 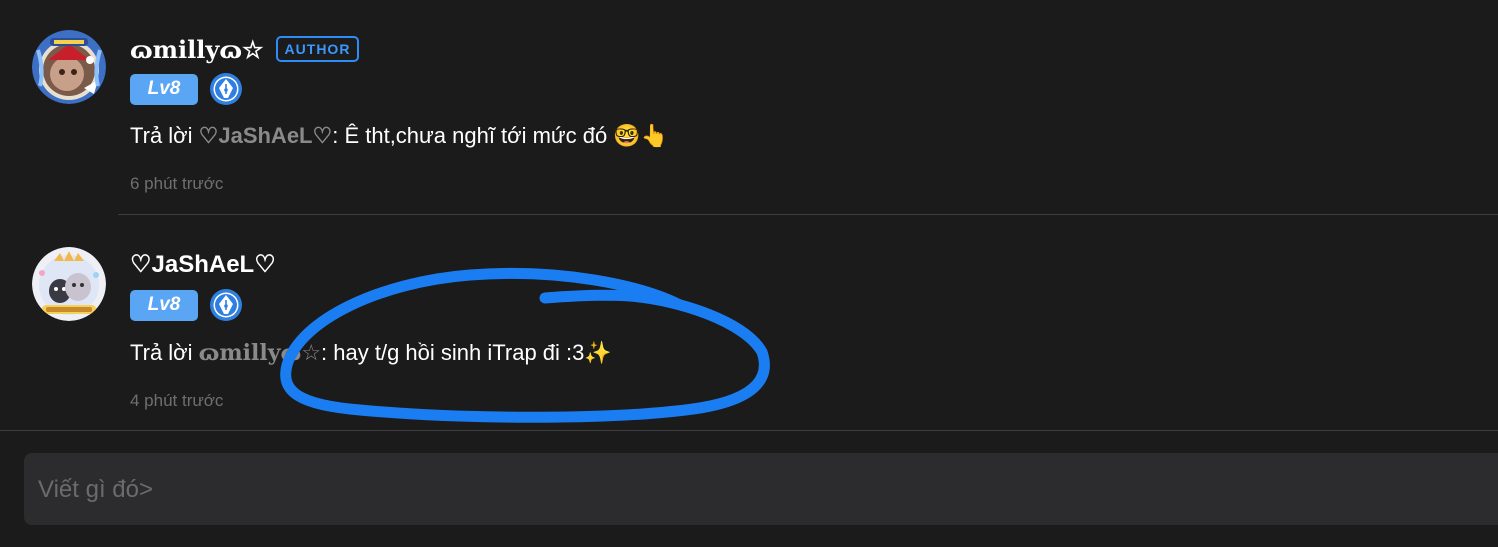 I want to click on username: ɷmillyɷ☆, so click(x=197, y=49).